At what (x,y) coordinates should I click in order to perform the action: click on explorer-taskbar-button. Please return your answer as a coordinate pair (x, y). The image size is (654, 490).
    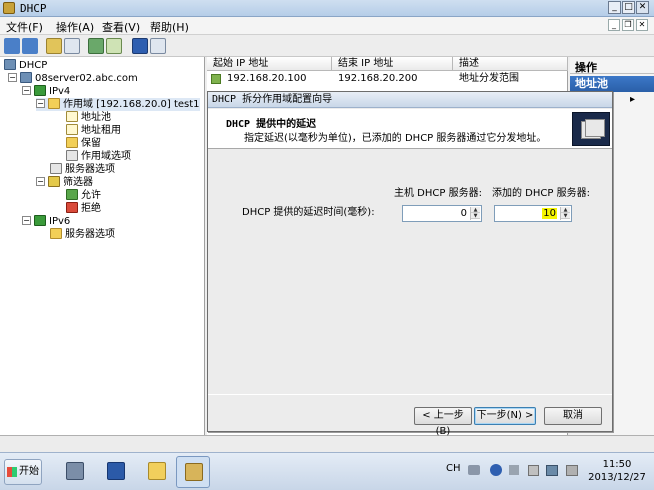
    Looking at the image, I should click on (157, 472).